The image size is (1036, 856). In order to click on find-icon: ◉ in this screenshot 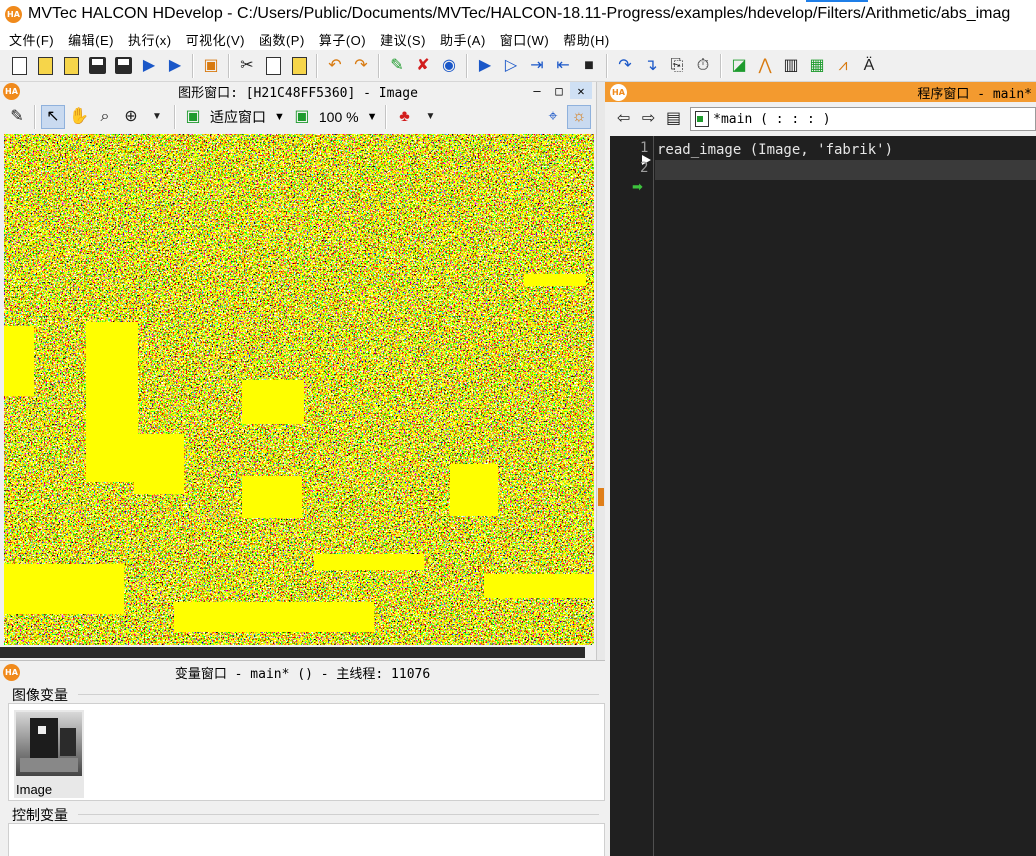, I will do `click(449, 66)`.